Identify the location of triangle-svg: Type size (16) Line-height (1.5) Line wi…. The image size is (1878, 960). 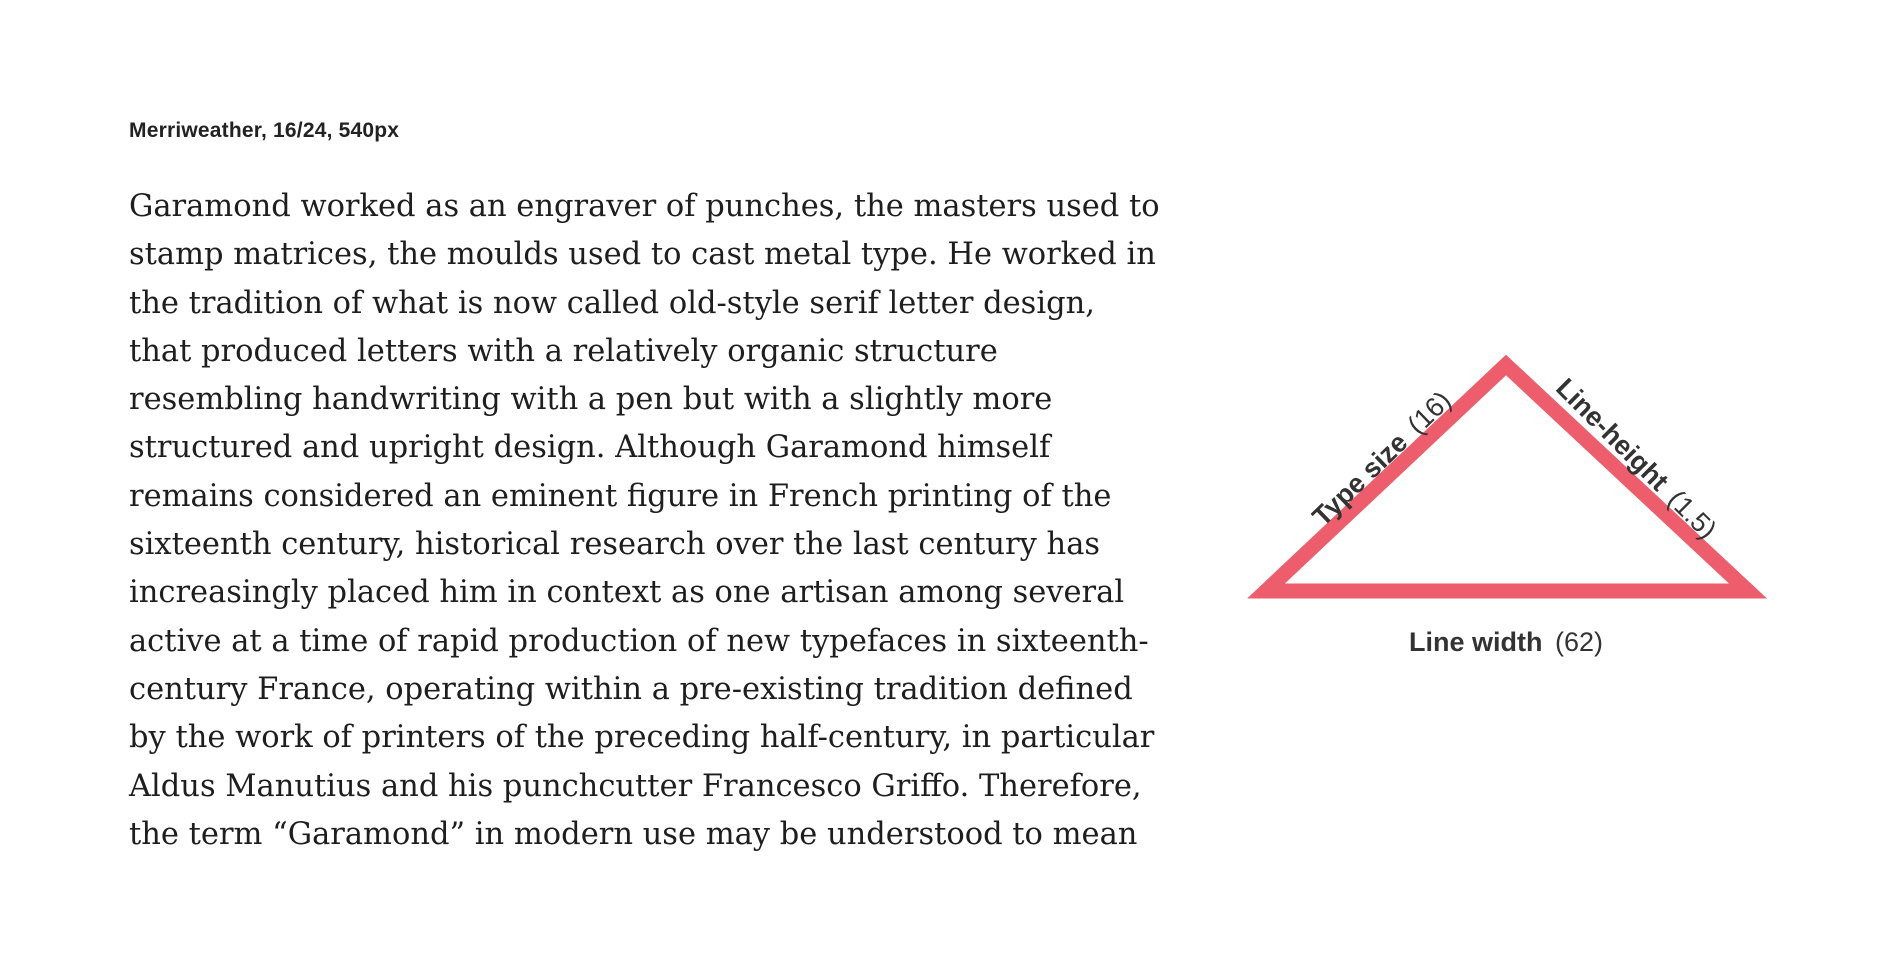
(1507, 505).